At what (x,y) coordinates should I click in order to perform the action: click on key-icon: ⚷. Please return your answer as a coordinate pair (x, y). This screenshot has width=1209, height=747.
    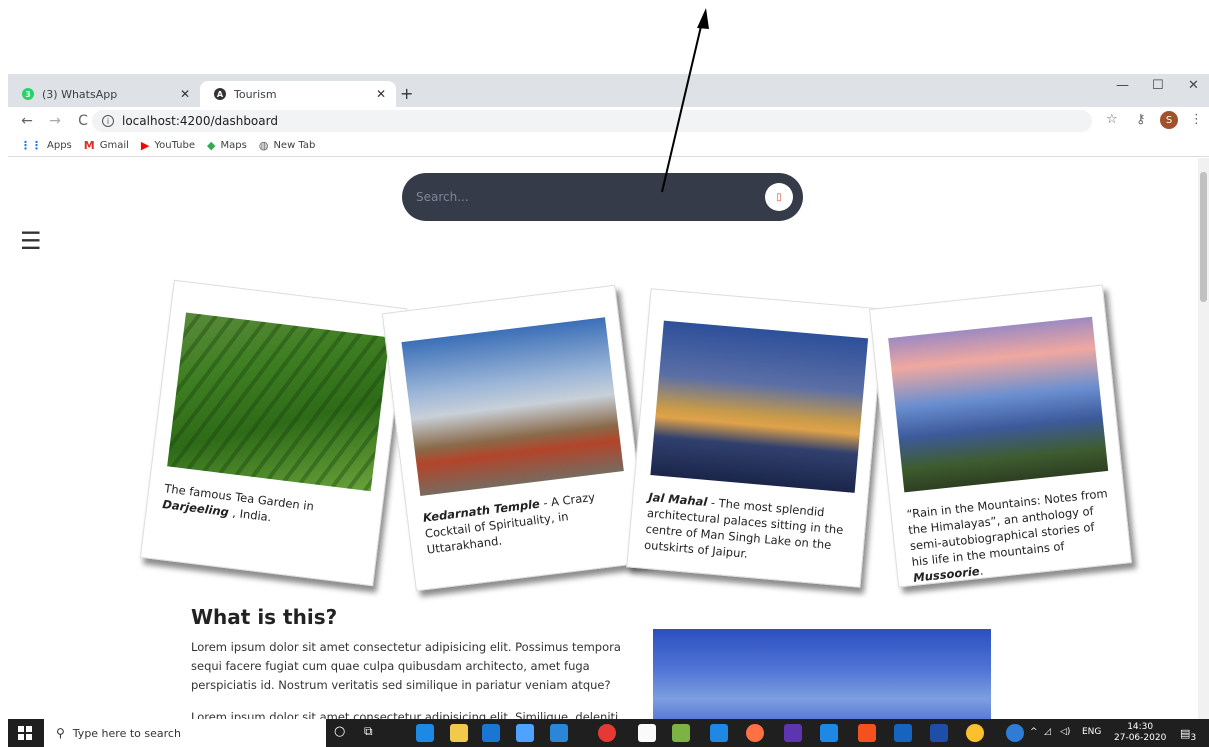
    Looking at the image, I should click on (1141, 119).